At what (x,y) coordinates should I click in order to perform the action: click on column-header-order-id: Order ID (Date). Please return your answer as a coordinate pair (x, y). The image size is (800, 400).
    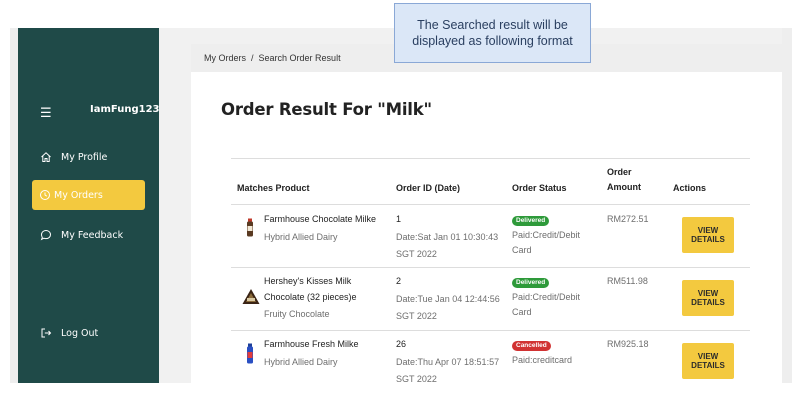
    Looking at the image, I should click on (428, 188).